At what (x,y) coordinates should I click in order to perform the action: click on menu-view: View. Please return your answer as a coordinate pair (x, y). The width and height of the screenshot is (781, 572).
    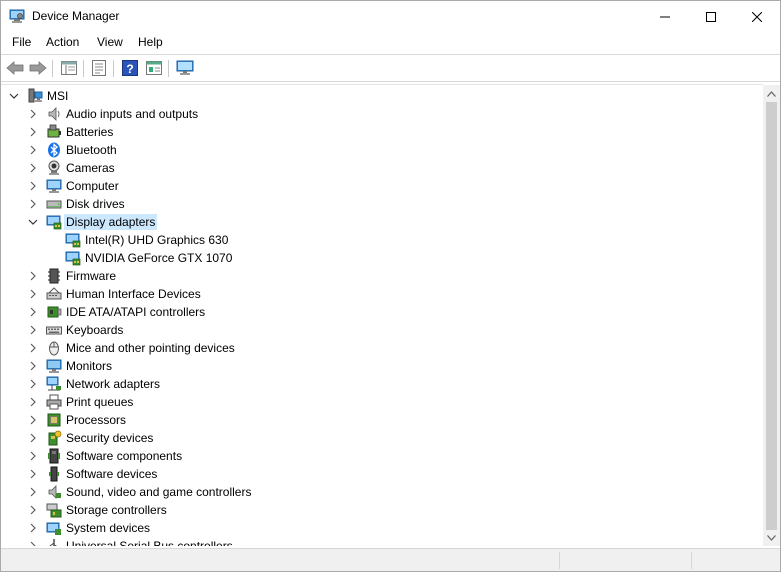
    Looking at the image, I should click on (110, 42).